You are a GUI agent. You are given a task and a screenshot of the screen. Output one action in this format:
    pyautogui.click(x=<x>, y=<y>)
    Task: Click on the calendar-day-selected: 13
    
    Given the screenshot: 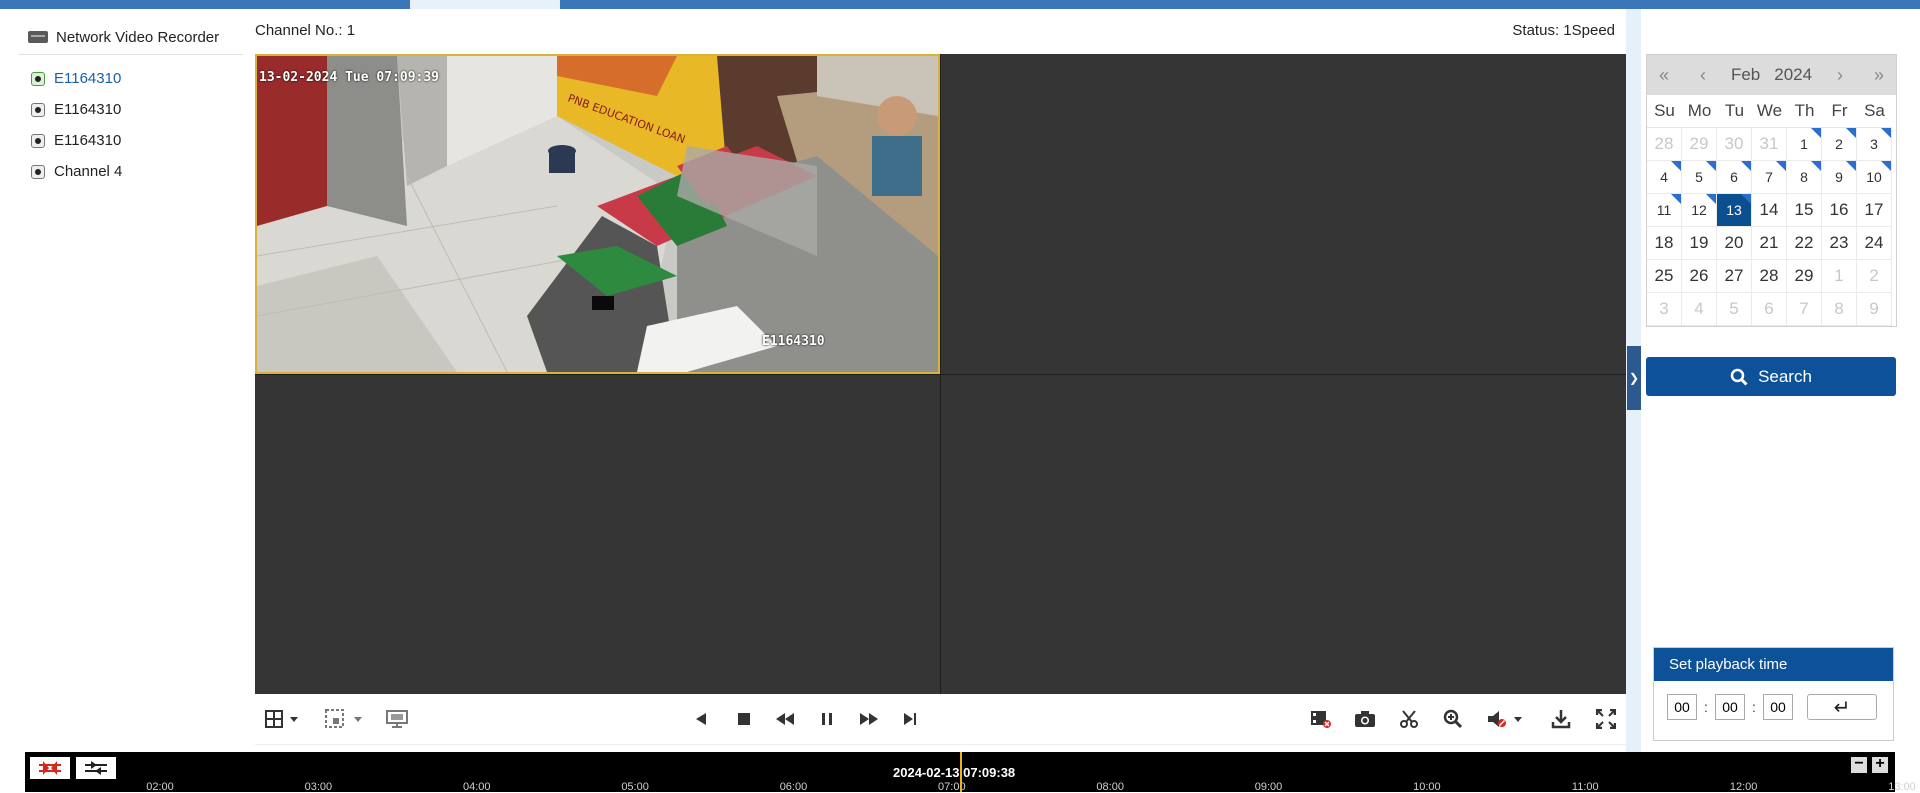 What is the action you would take?
    pyautogui.click(x=1734, y=210)
    